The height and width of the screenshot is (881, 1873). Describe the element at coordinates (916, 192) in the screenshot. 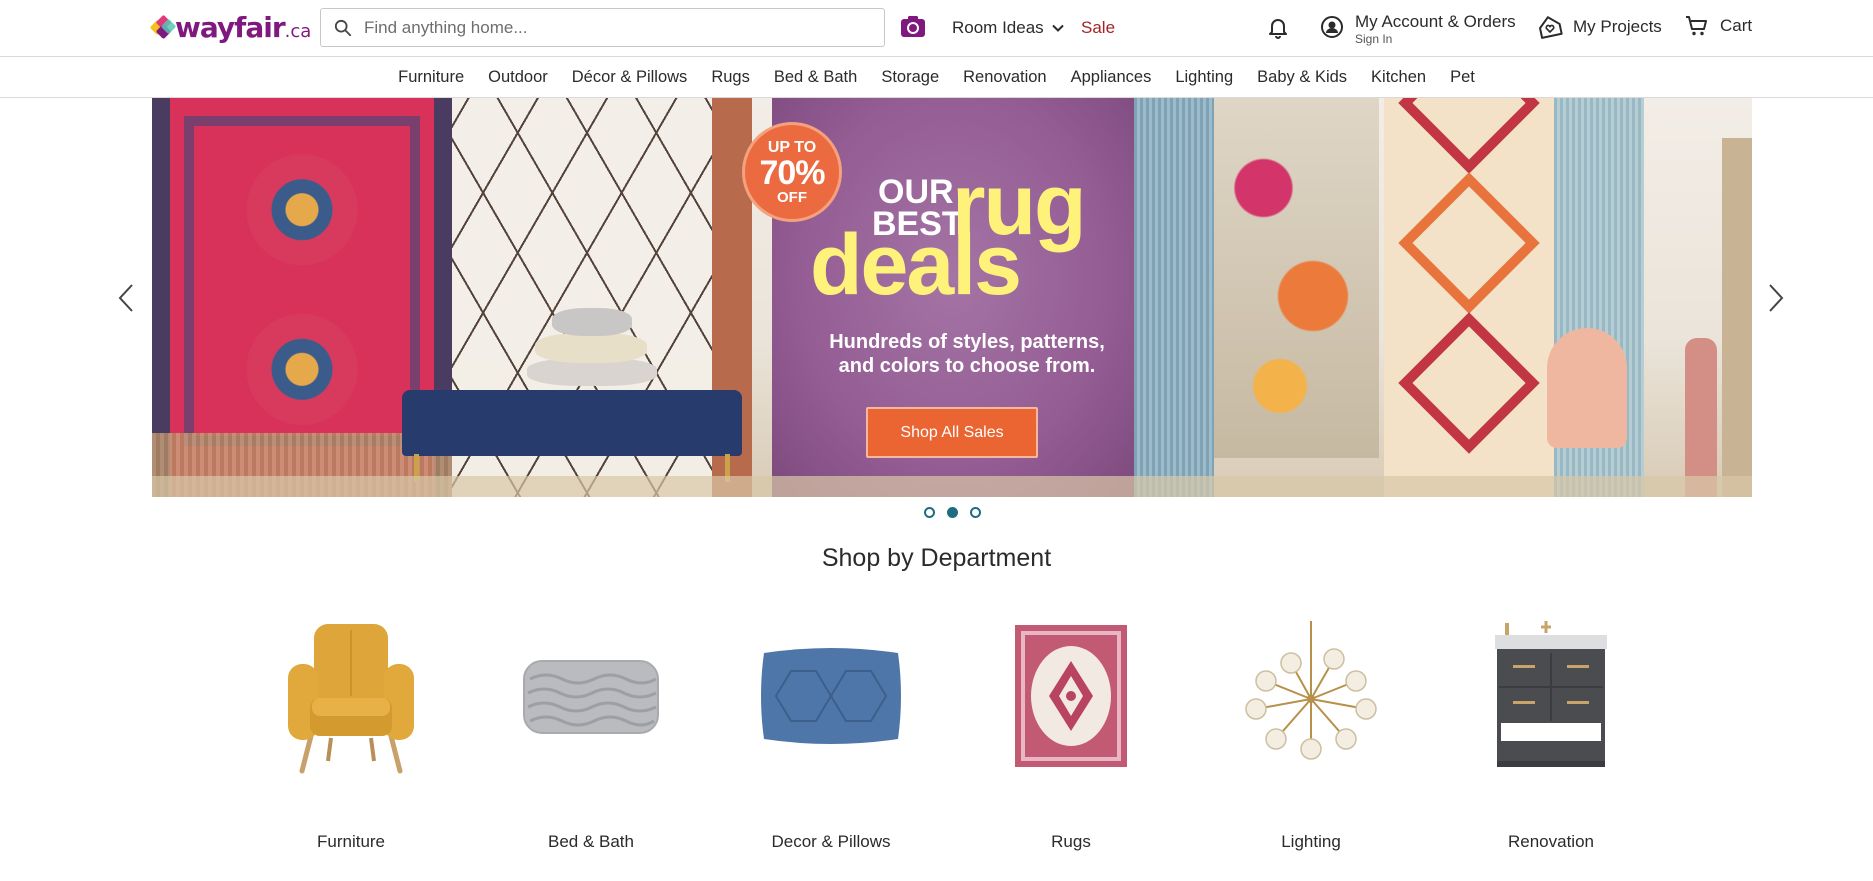

I see `headline-our: OUR` at that location.